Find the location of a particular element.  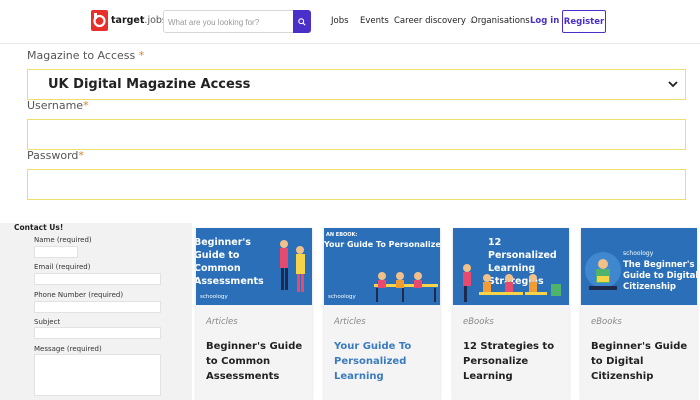

card-image: 12 Personalized Learning Strategies is located at coordinates (511, 266).